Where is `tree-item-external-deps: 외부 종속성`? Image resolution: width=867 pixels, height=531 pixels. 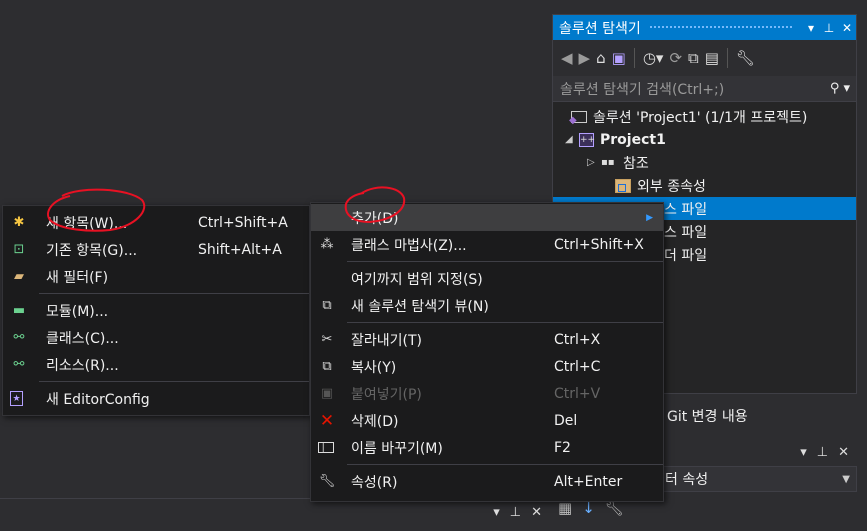
tree-item-external-deps: 외부 종속성 is located at coordinates (704, 185).